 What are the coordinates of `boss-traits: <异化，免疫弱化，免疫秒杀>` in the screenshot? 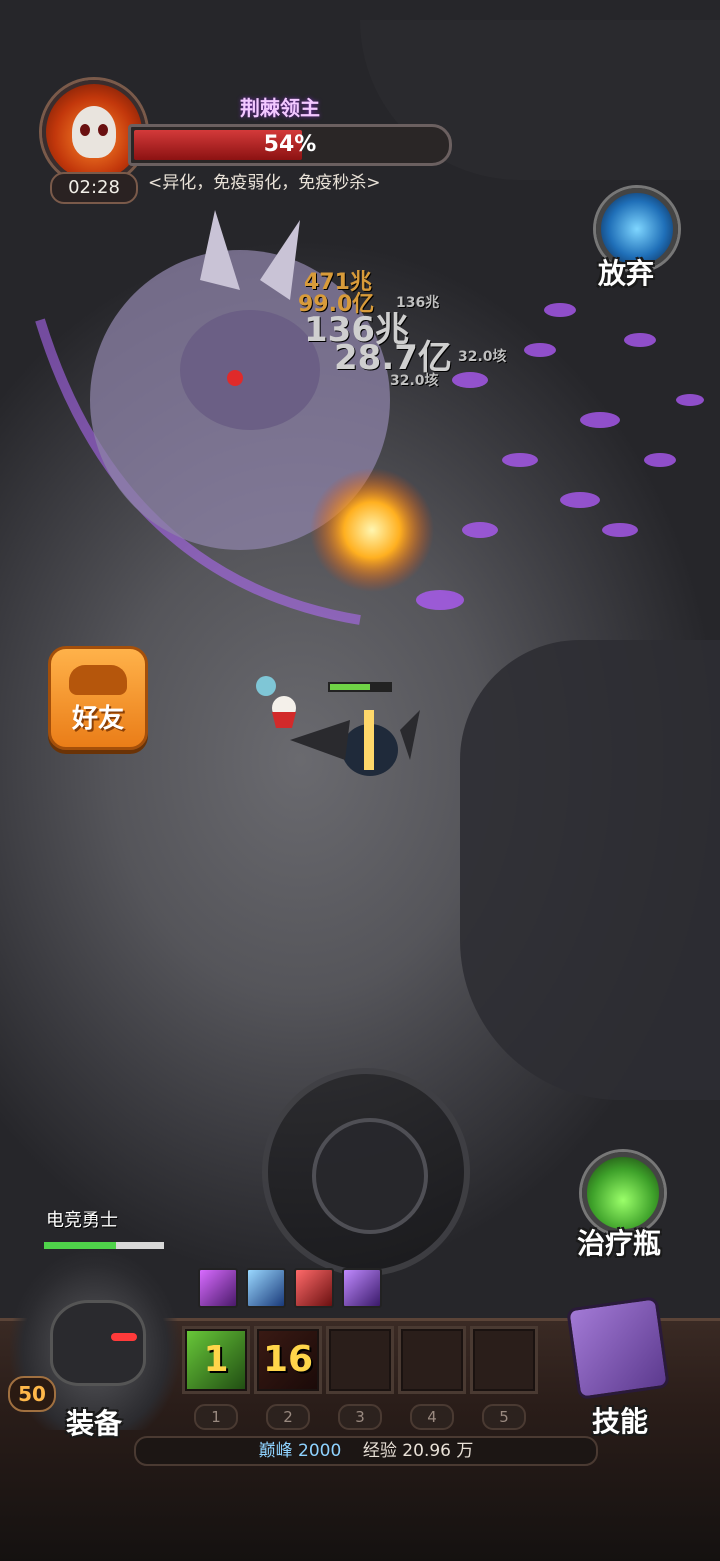 It's located at (264, 183).